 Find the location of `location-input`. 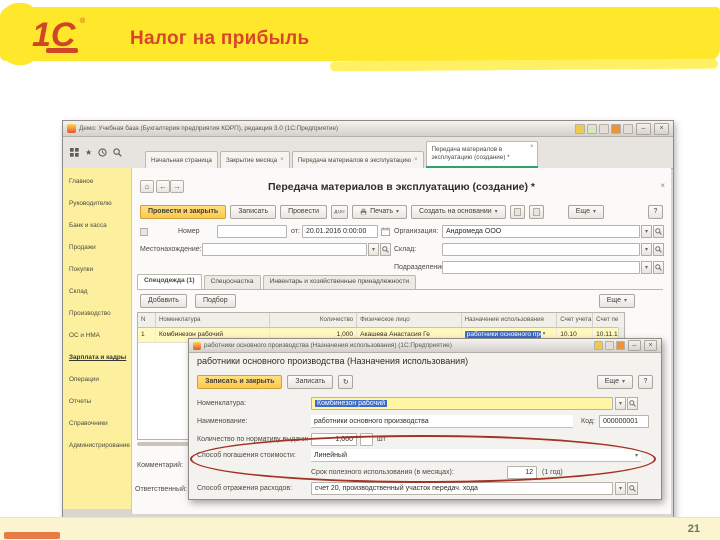

location-input is located at coordinates (284, 249).